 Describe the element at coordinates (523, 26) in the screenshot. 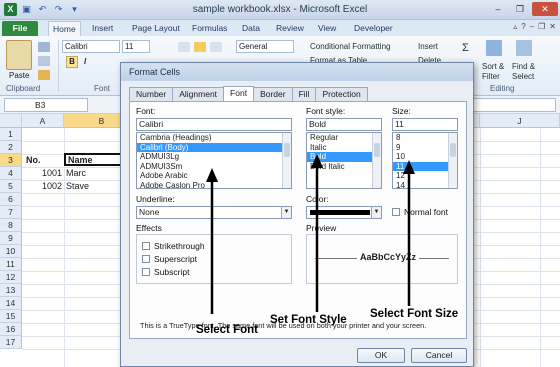

I see `help-icon: ?` at that location.